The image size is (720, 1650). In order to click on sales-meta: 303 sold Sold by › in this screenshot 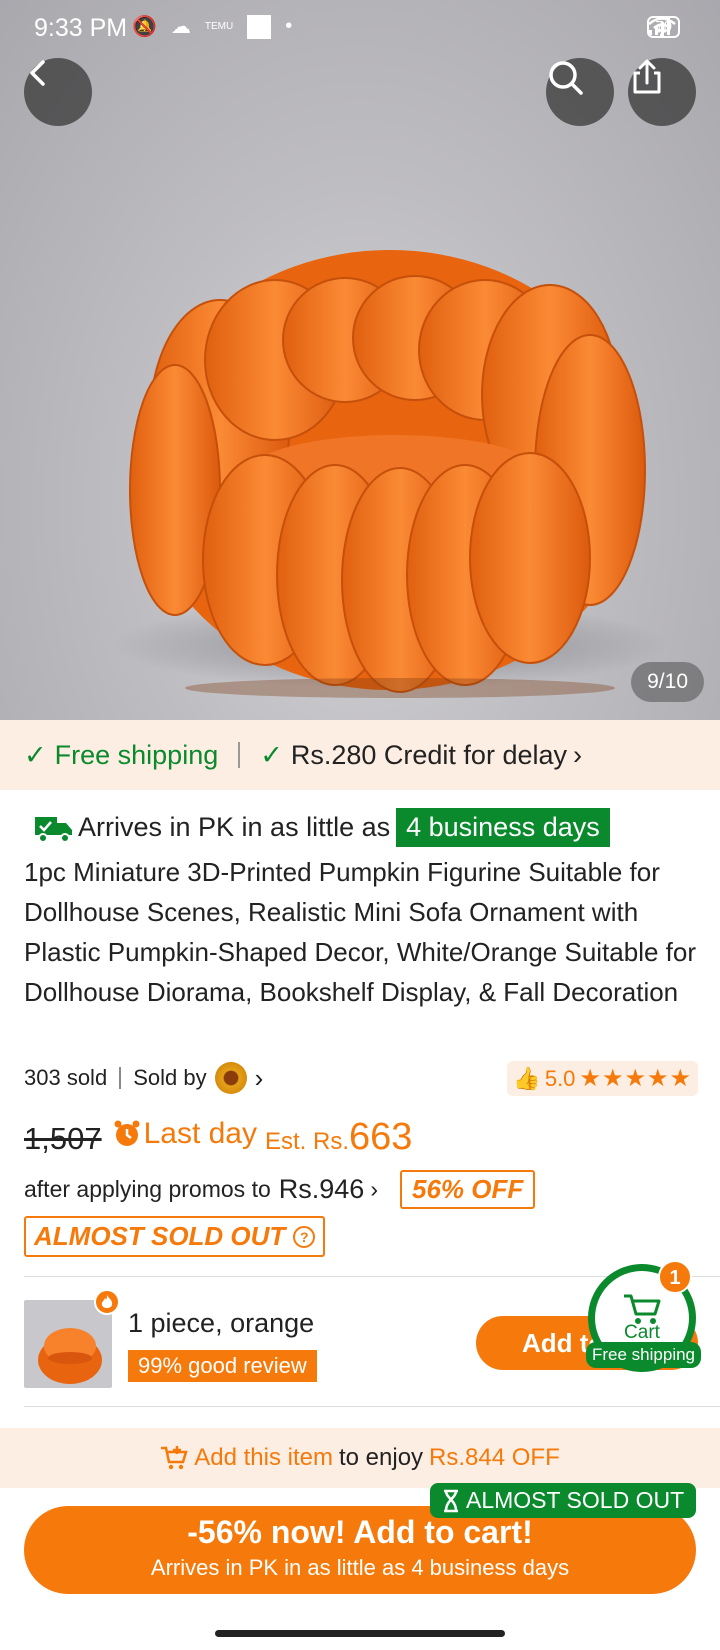, I will do `click(143, 1078)`.